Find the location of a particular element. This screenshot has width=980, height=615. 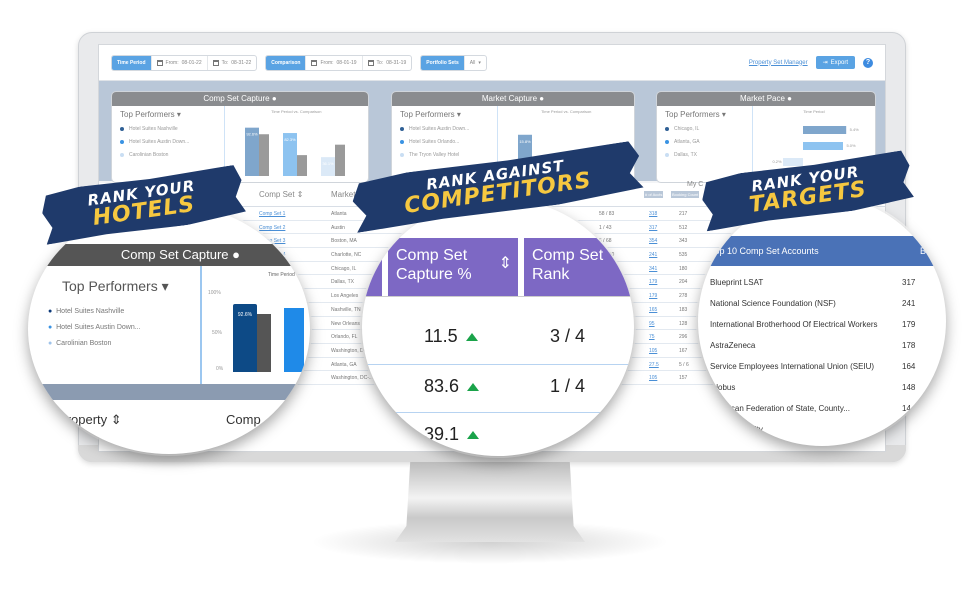

col-comp-set-rank: Comp Set Rank is located at coordinates (579, 267).